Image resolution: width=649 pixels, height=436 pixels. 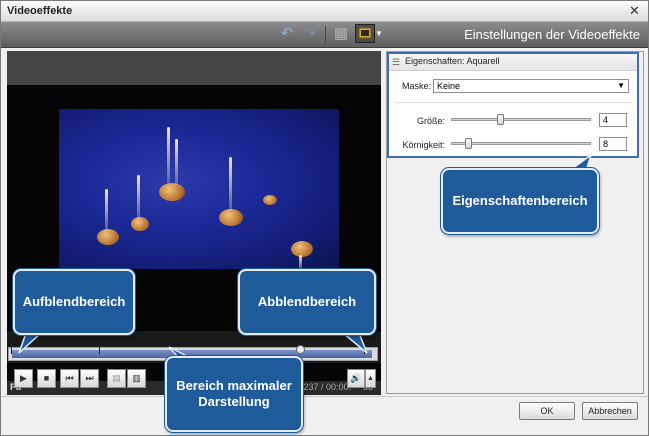 I want to click on fade-out-callout: Abblendbereich, so click(x=307, y=302).